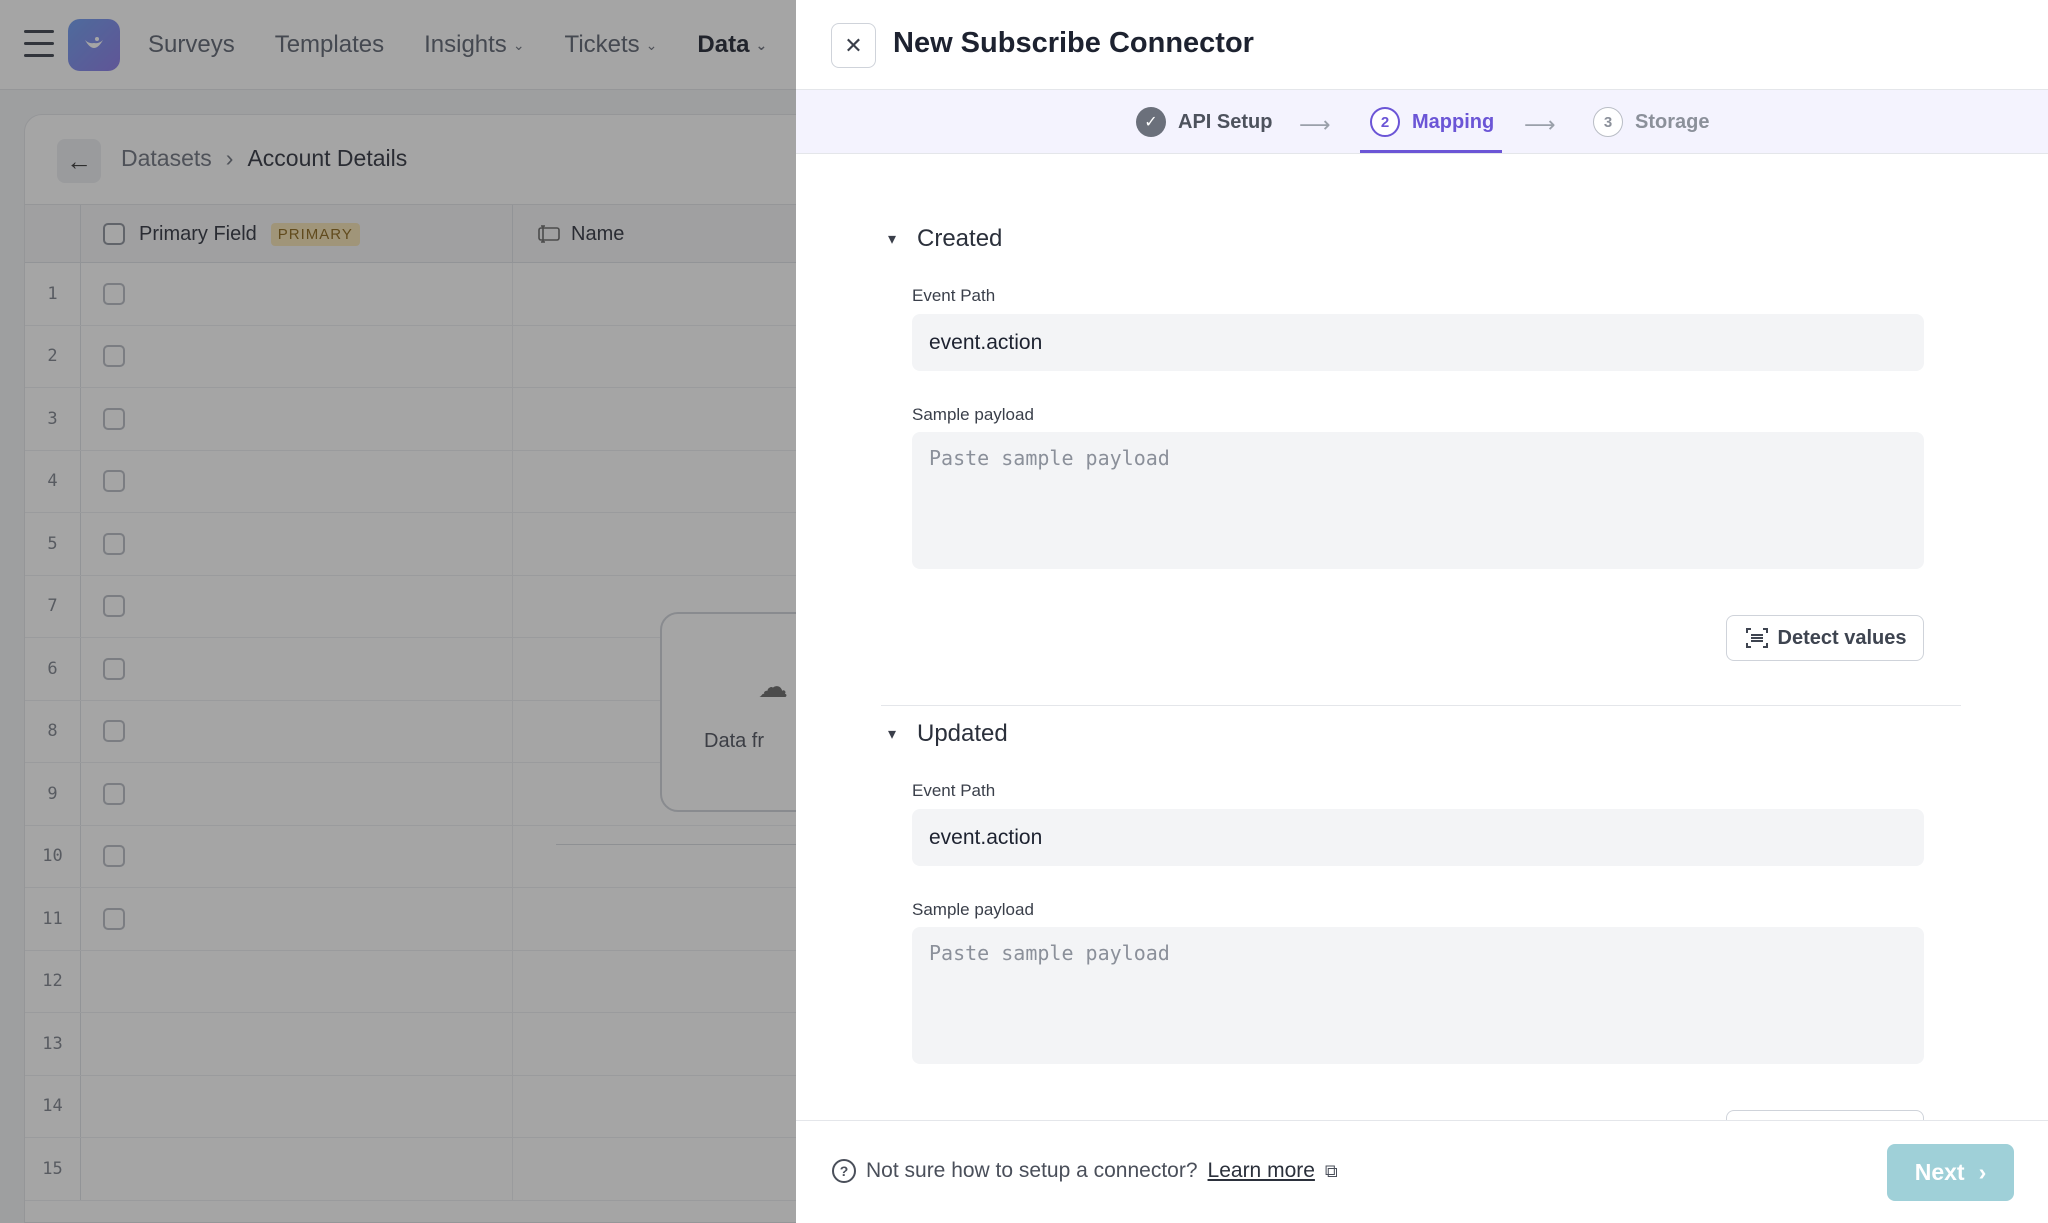 The image size is (2048, 1223). What do you see at coordinates (1225, 121) in the screenshot?
I see `step-api-setup-label: API Setup` at bounding box center [1225, 121].